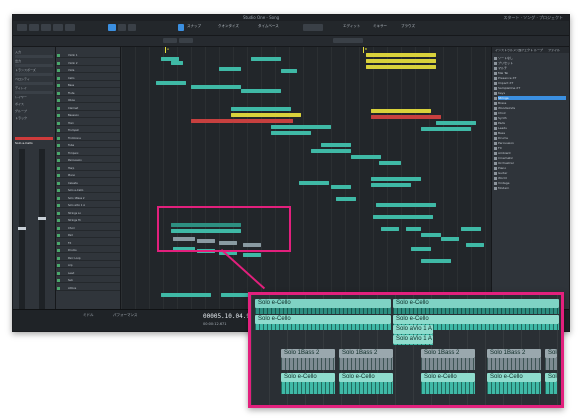 The width and height of the screenshot is (586, 420). What do you see at coordinates (88, 281) in the screenshot?
I see `track-row: Sub` at bounding box center [88, 281].